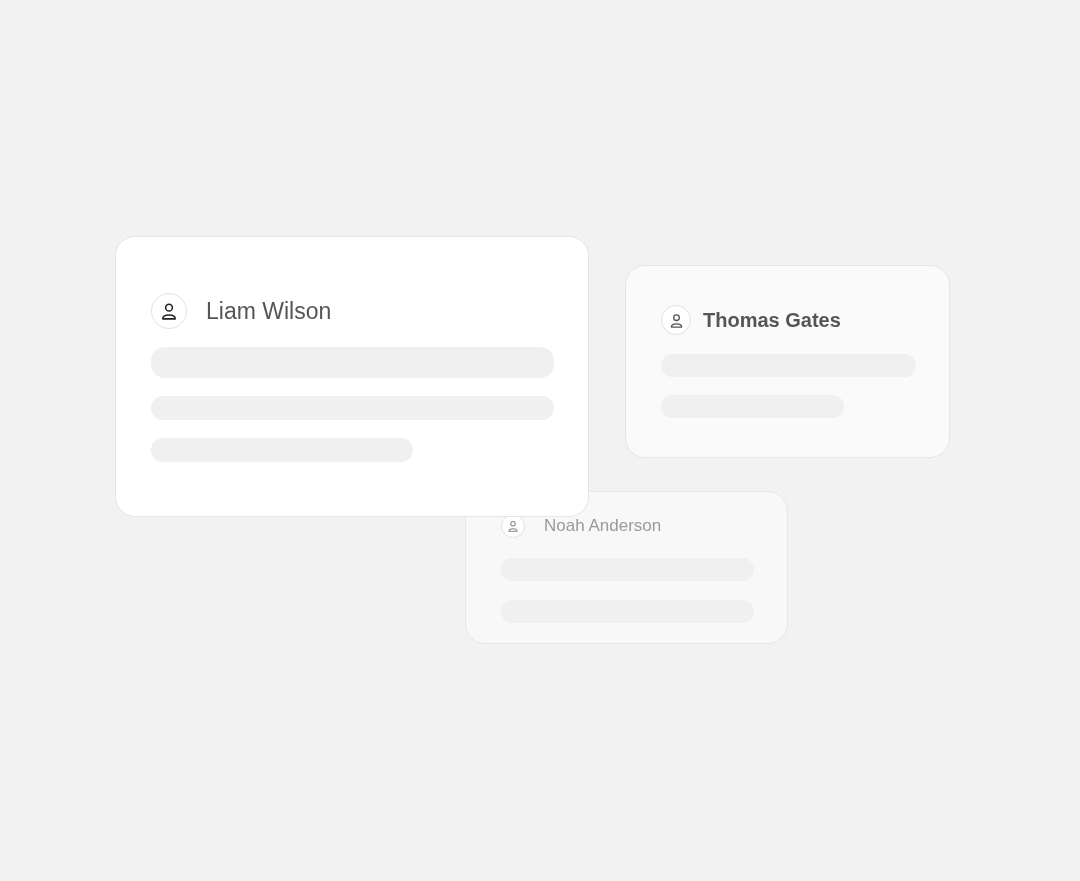 This screenshot has width=1080, height=881. Describe the element at coordinates (603, 526) in the screenshot. I see `user-name: Noah Anderson` at that location.